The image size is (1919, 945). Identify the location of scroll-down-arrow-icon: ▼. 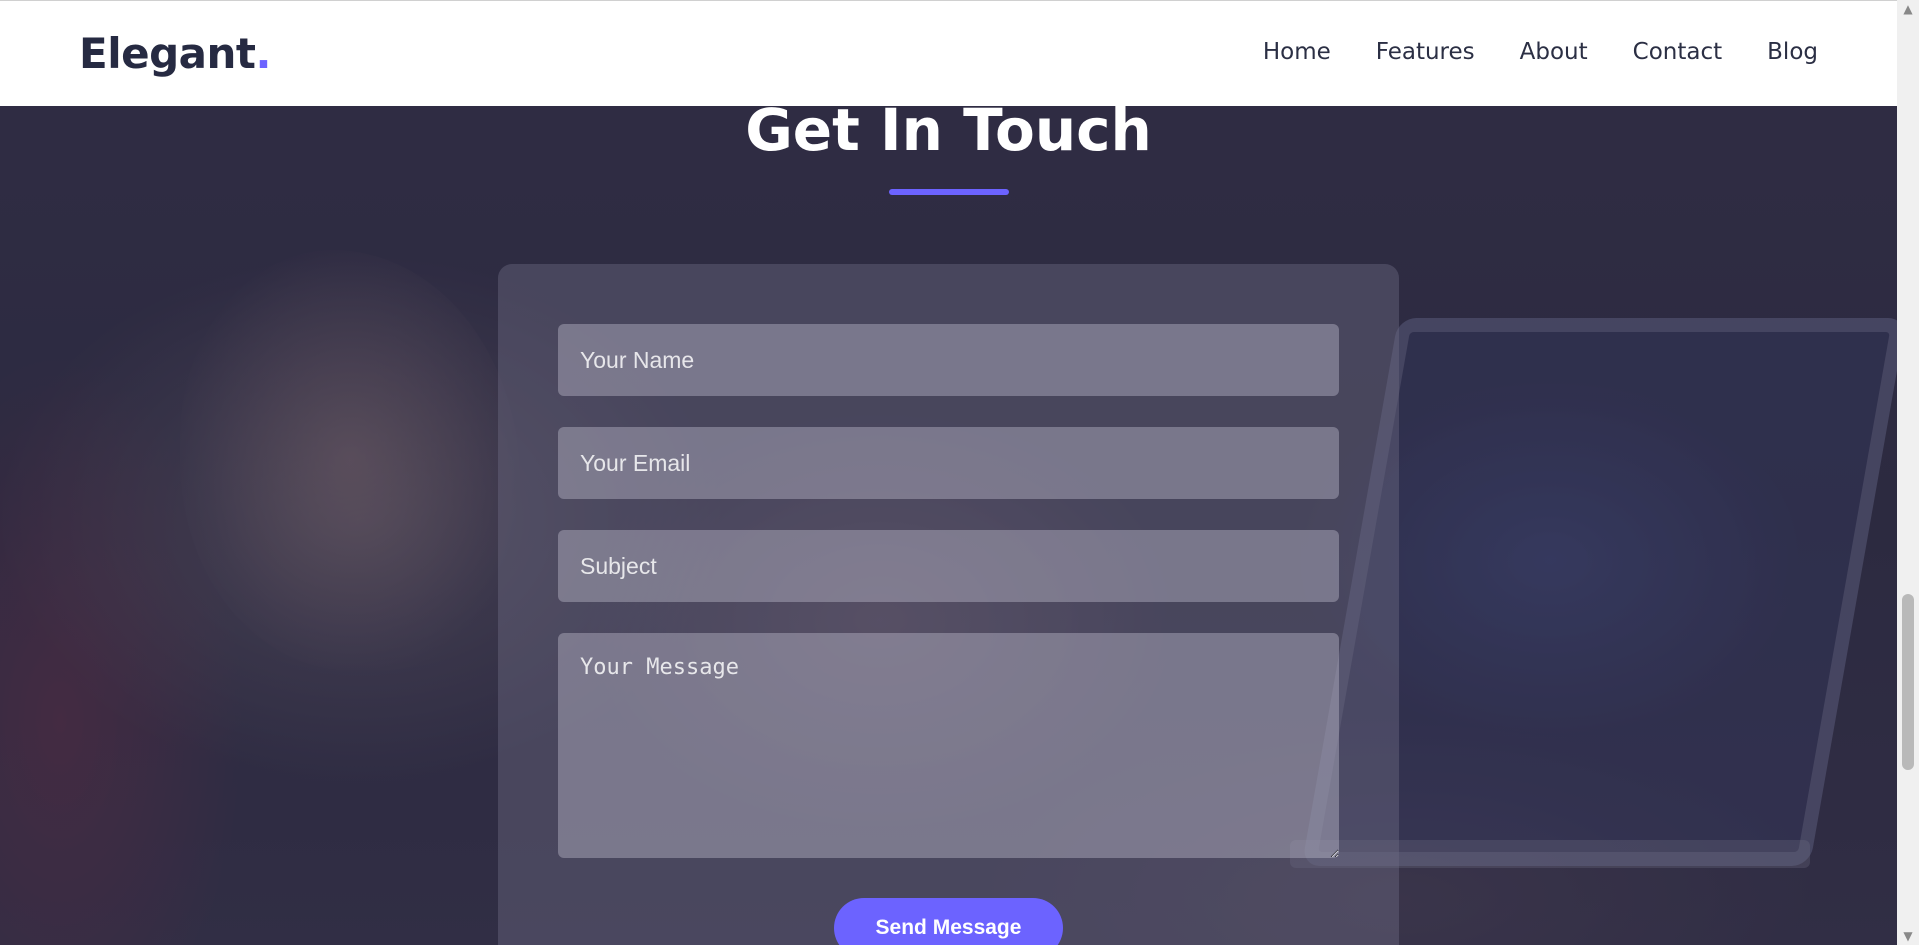
(1908, 936).